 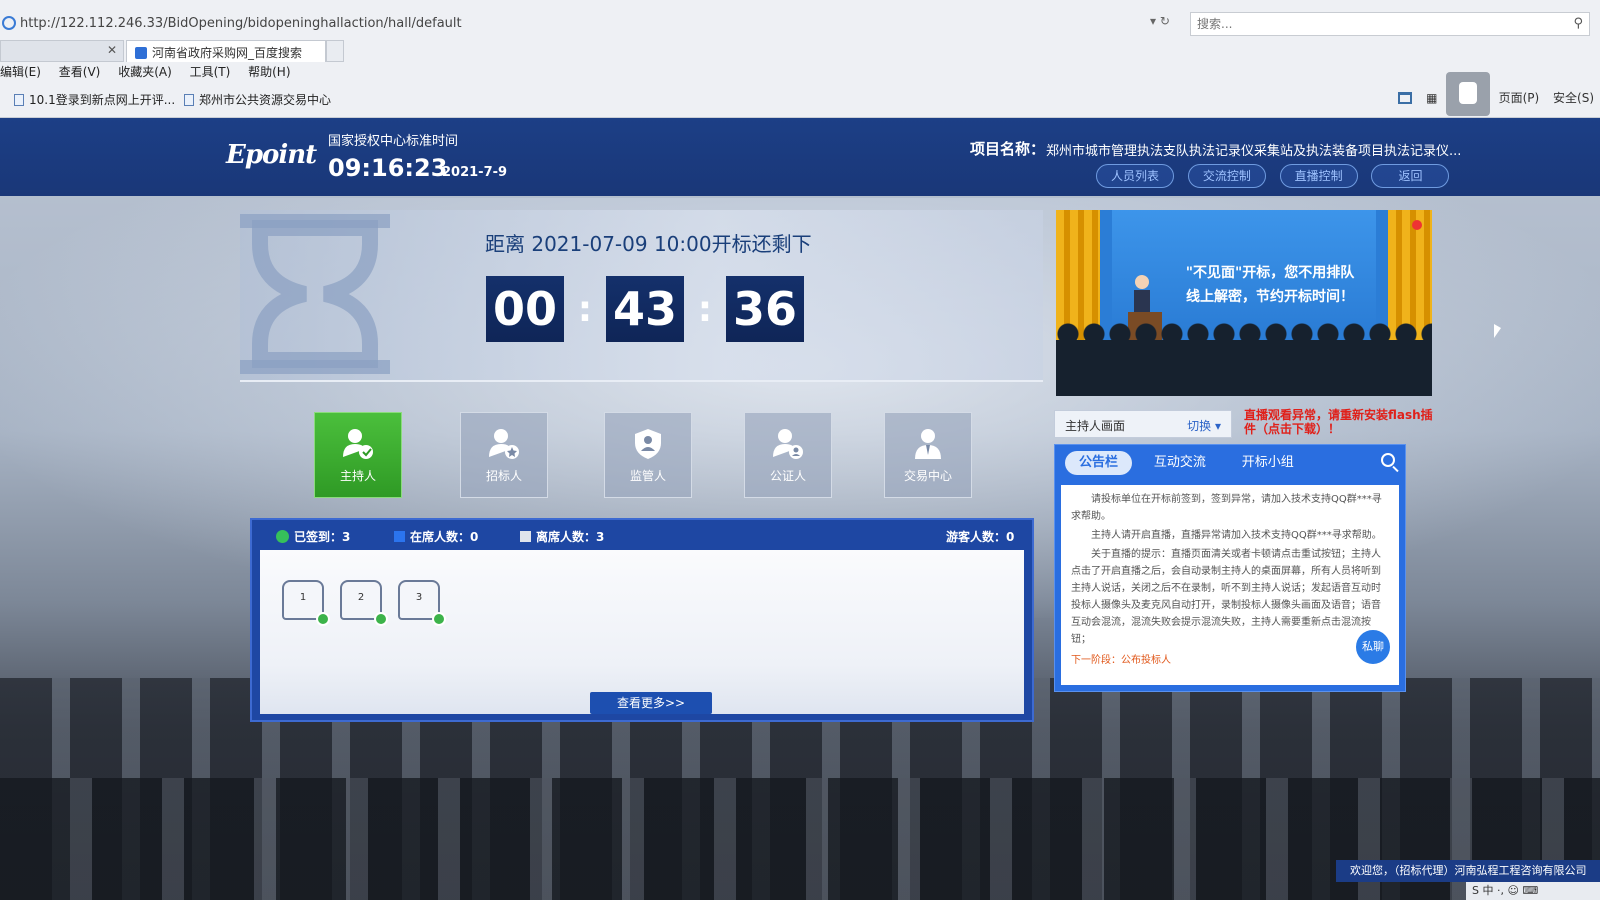 What do you see at coordinates (1533, 891) in the screenshot?
I see `ime-toolbar: S 中 ·, ☺ ⌨` at bounding box center [1533, 891].